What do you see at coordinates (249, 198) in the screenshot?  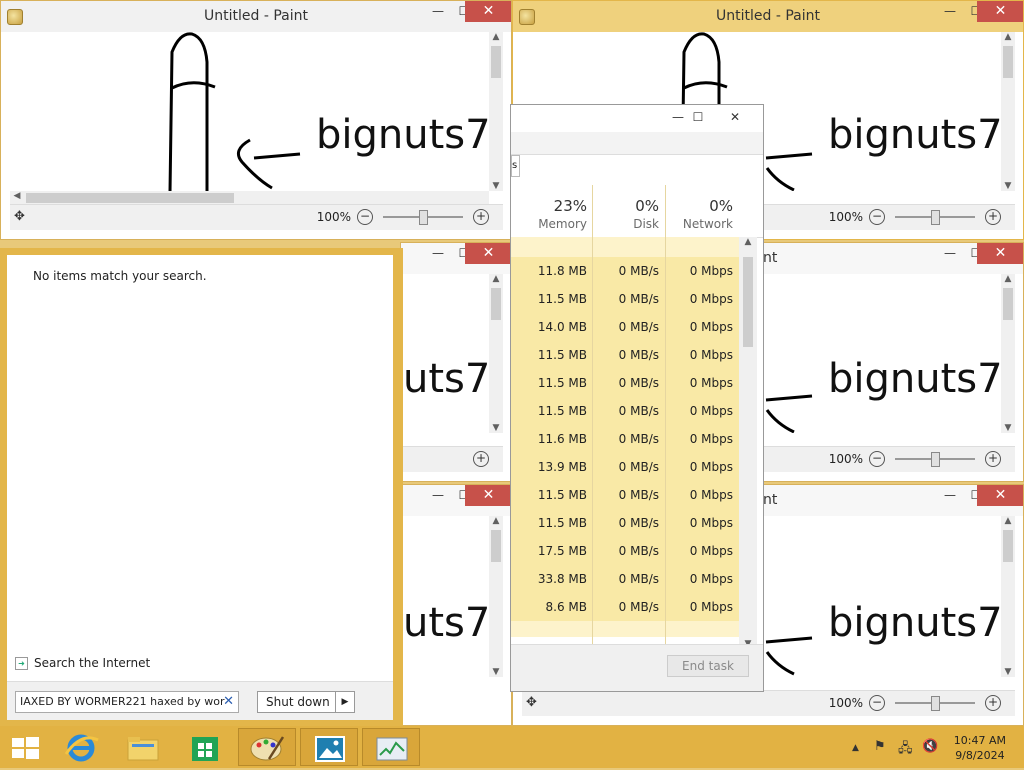 I see `horizontal-scrollbar: ◀` at bounding box center [249, 198].